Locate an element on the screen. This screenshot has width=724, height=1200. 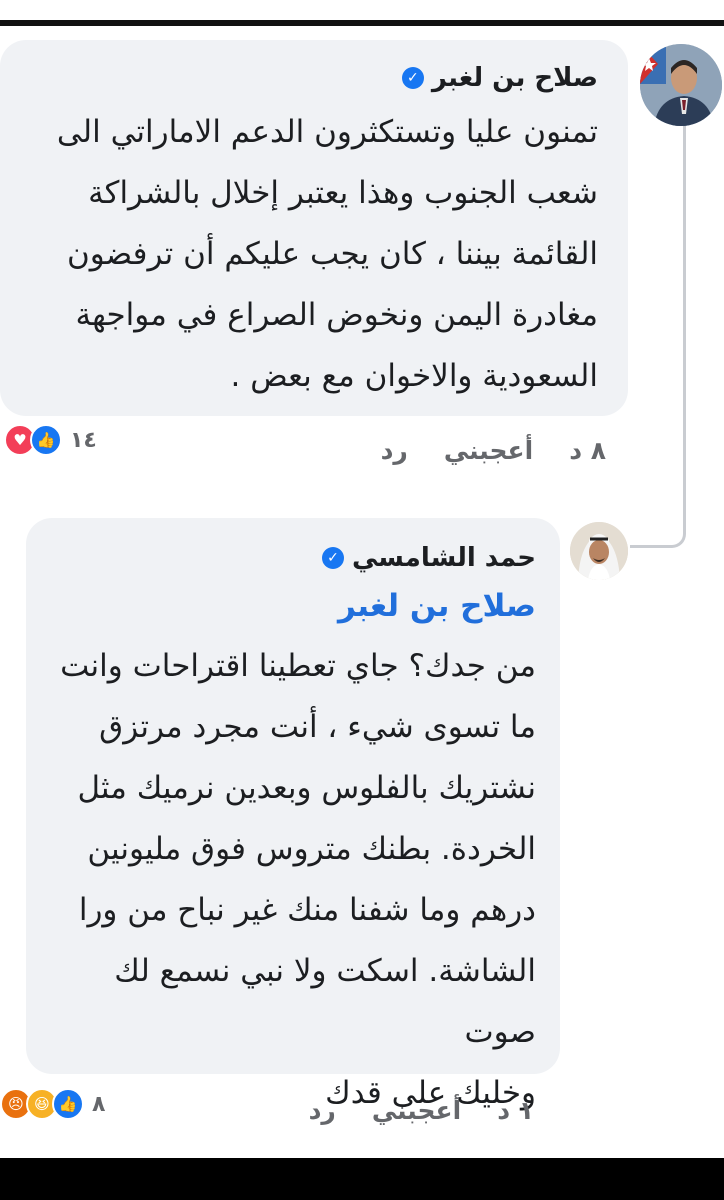
reaction-count: ١٤ is located at coordinates (83, 440).